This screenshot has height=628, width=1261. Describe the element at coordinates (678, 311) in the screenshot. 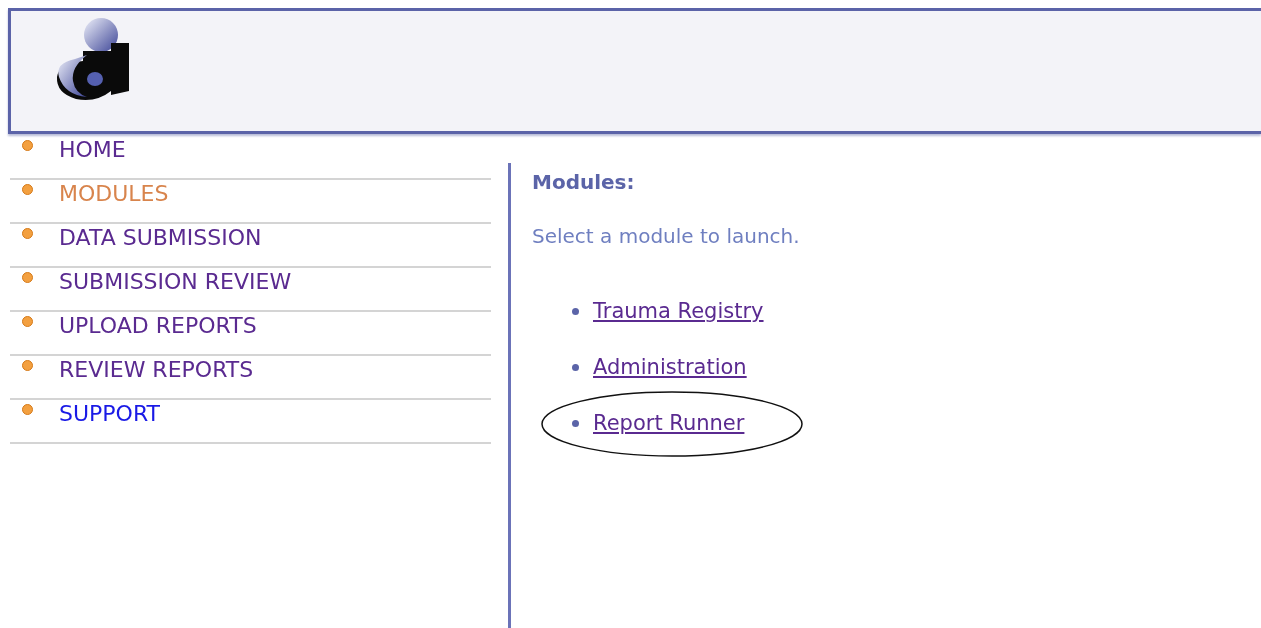

I see `module-link: Trauma Registry` at that location.